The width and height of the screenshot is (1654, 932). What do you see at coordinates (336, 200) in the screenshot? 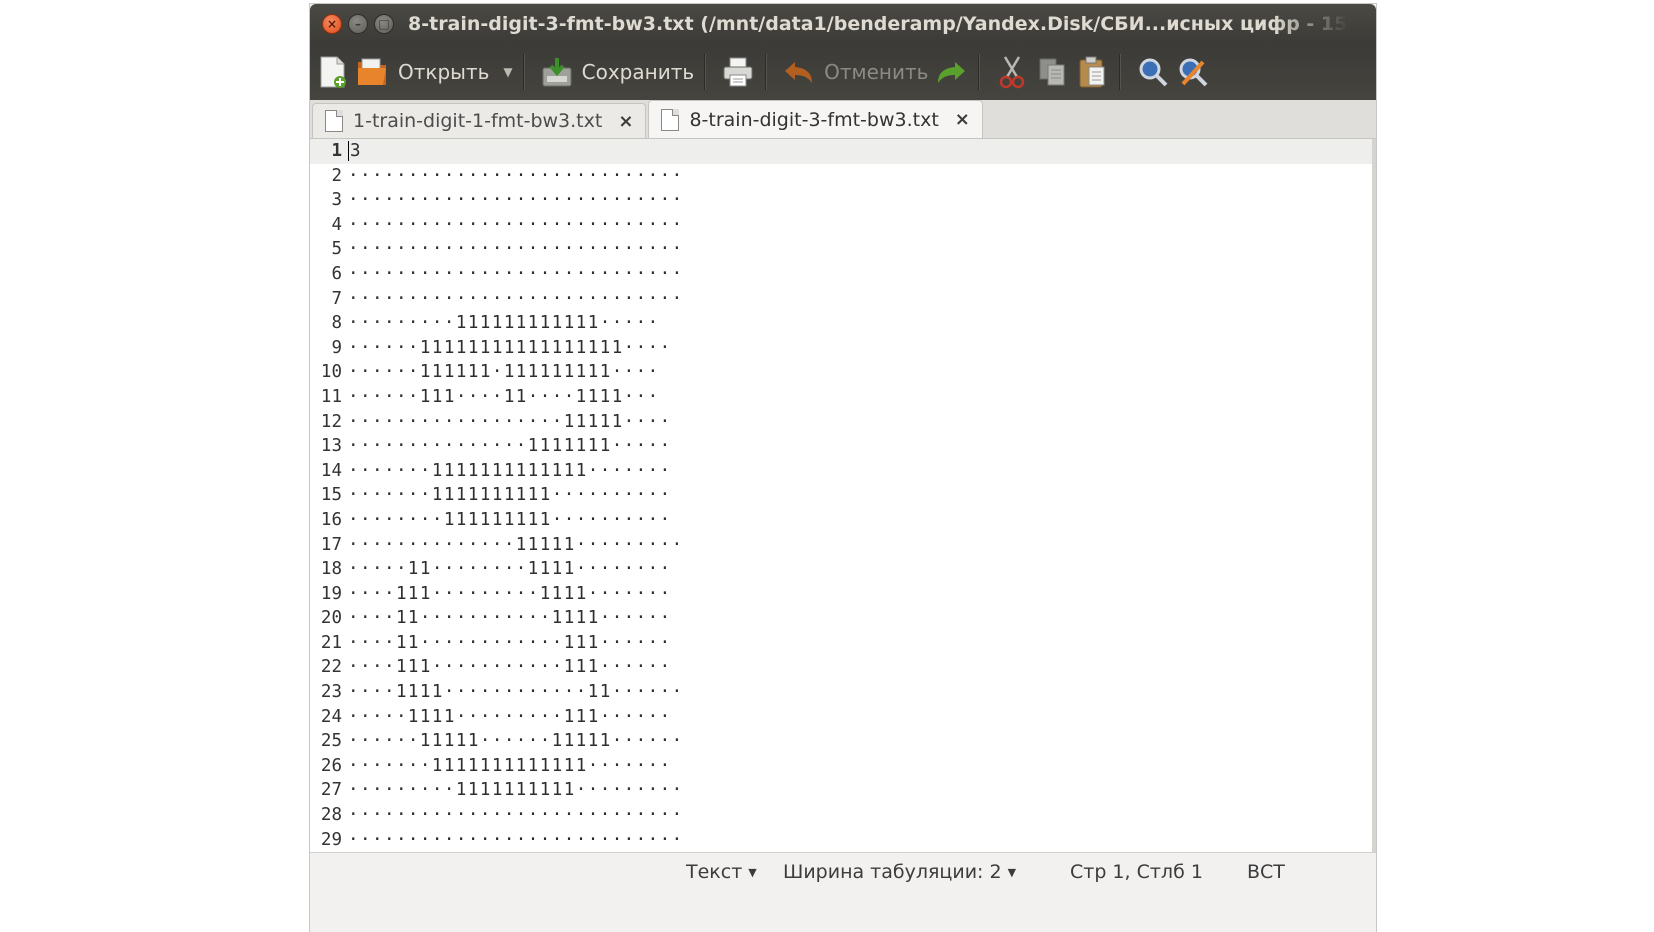
I see `line-number: 3` at bounding box center [336, 200].